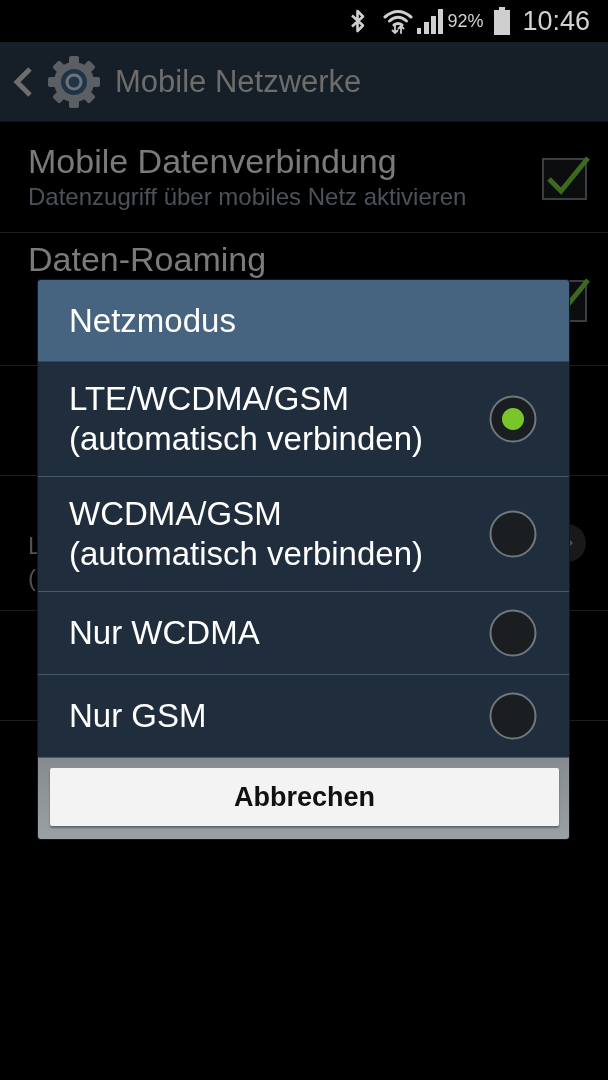 Image resolution: width=608 pixels, height=1080 pixels. I want to click on option-label: LTE/WCDMA/GSM (automatisch verbinden), so click(246, 419).